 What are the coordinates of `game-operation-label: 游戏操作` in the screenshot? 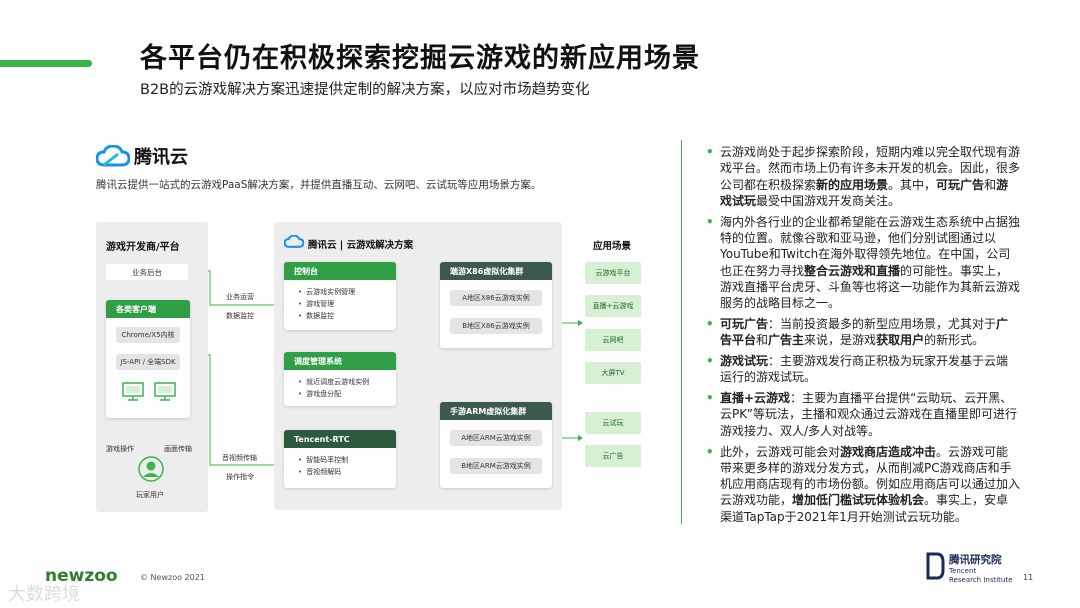 It's located at (120, 449).